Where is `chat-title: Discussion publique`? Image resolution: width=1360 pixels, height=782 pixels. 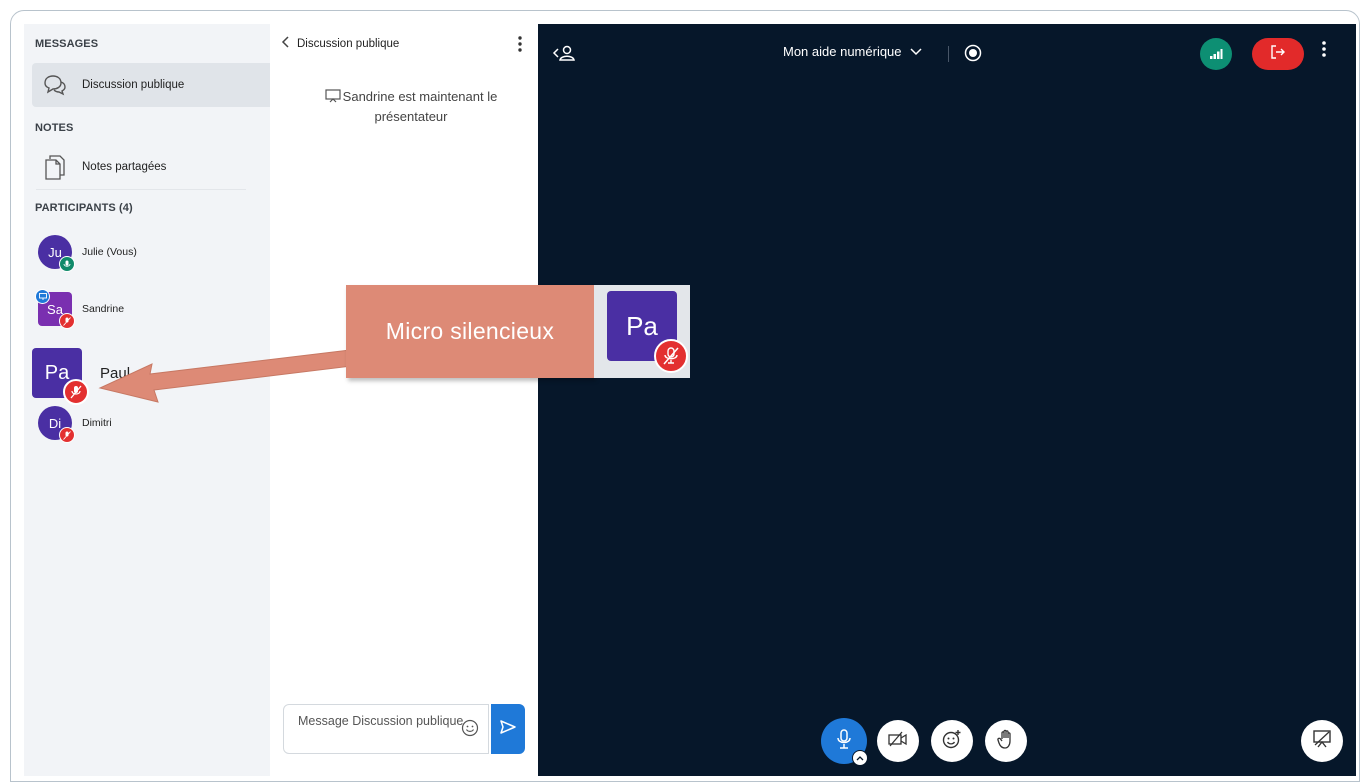 chat-title: Discussion publique is located at coordinates (348, 43).